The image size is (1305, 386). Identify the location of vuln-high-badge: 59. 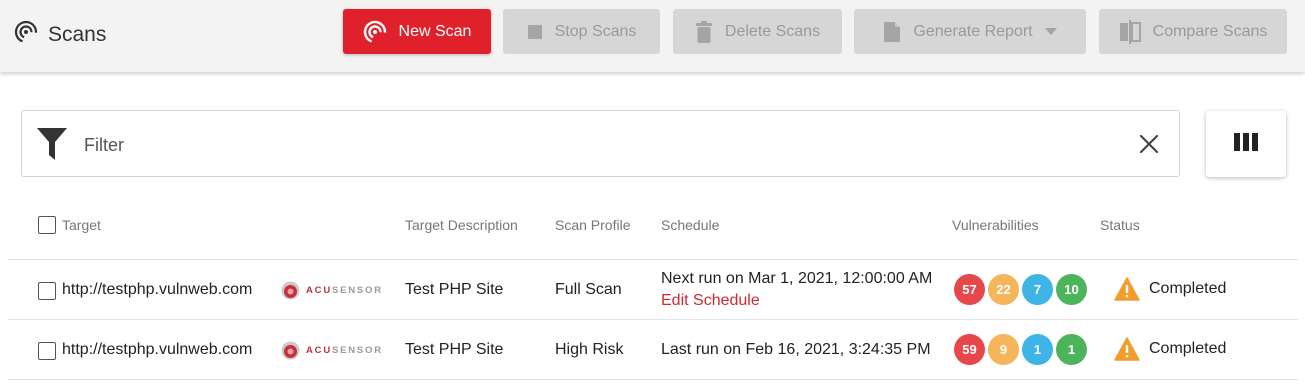
(969, 349).